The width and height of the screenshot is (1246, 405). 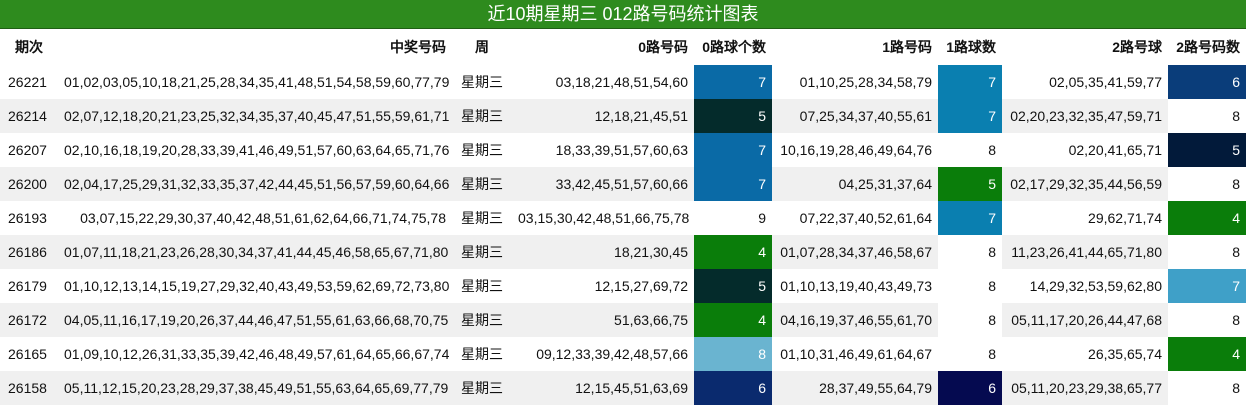 I want to click on cell-route1-count: 6, so click(x=970, y=388).